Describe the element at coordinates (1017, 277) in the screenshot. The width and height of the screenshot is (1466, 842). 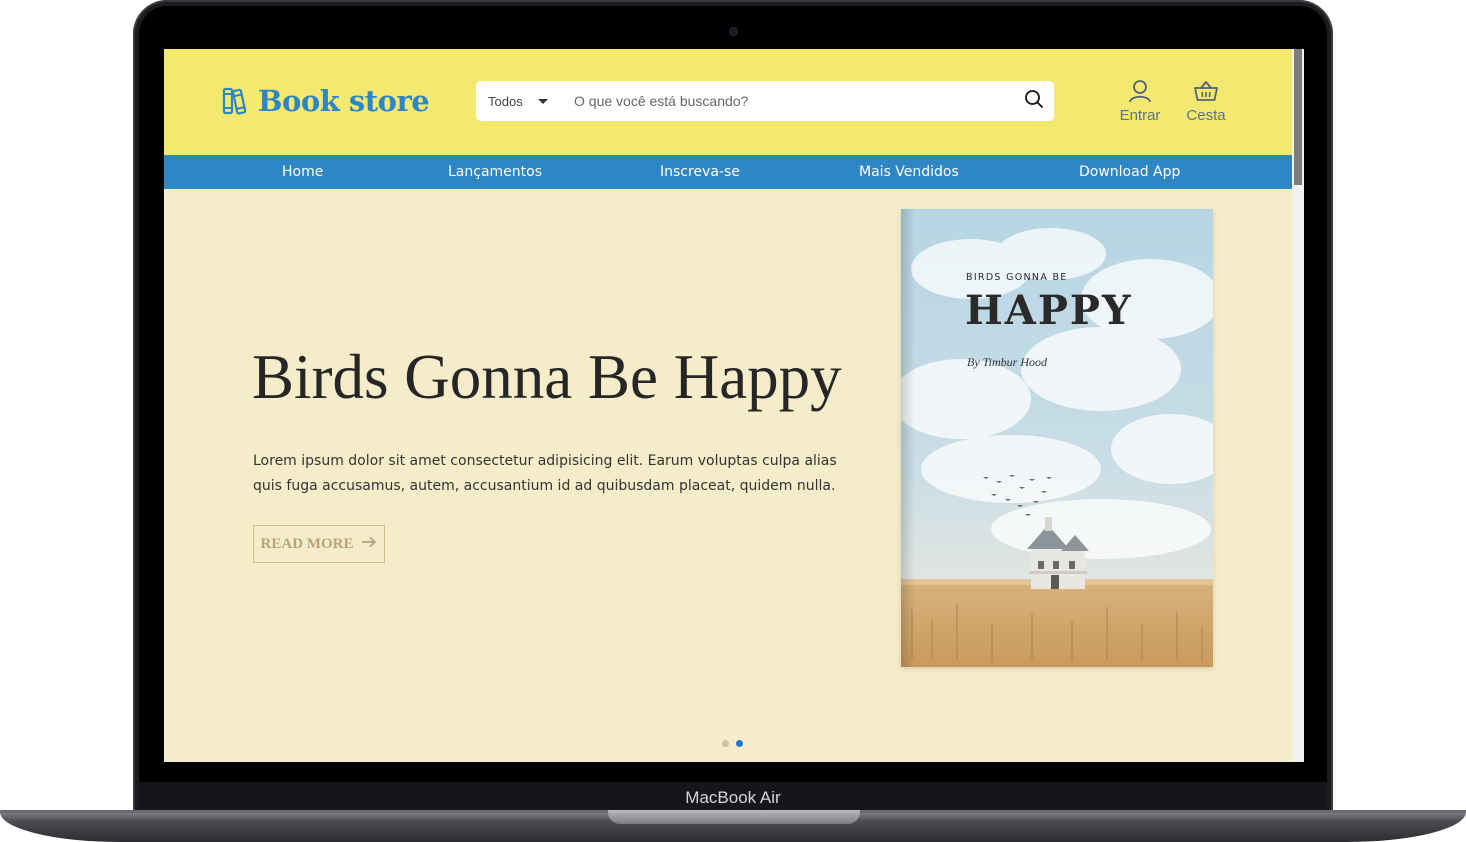
I see `book-cover-subtitle: BIRDS GONNA BE` at that location.